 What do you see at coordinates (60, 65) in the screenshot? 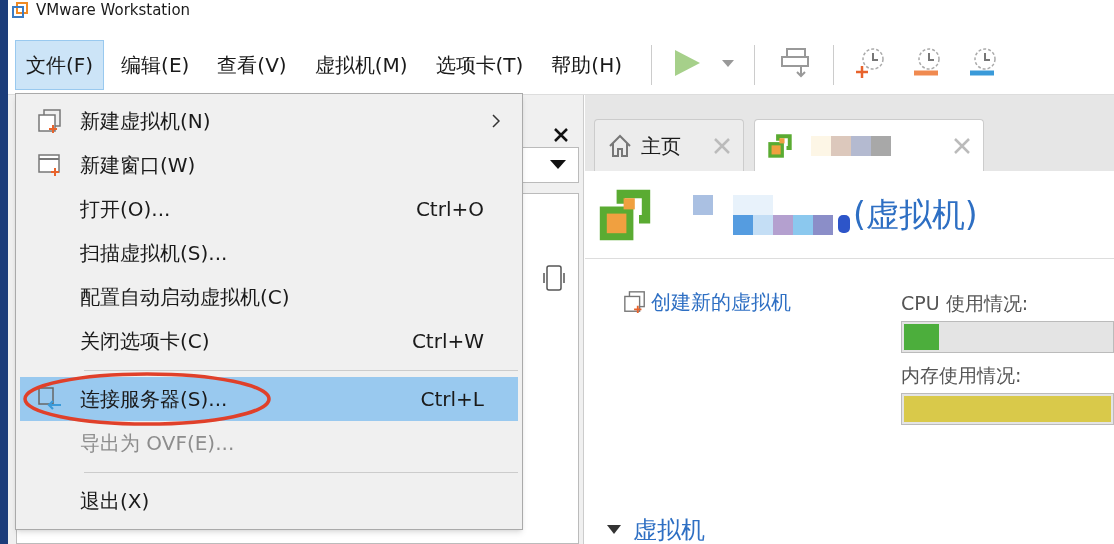
I see `menu-bar-item: 文件(F)` at bounding box center [60, 65].